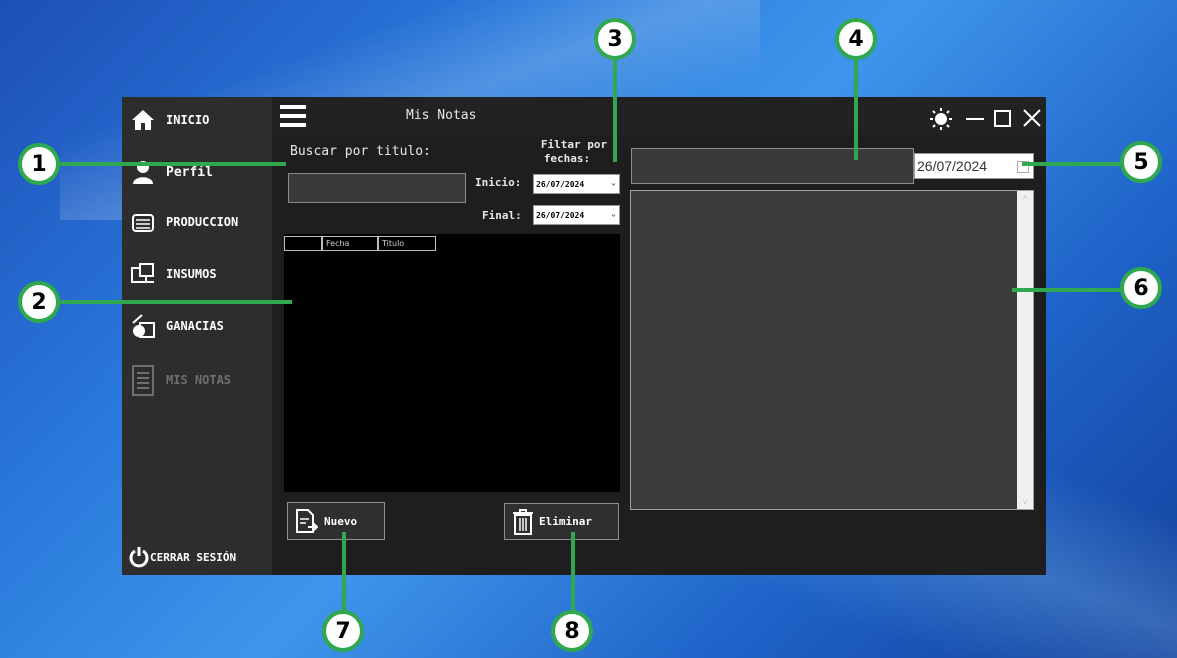  I want to click on delete-note-label: Eliminar, so click(565, 521).